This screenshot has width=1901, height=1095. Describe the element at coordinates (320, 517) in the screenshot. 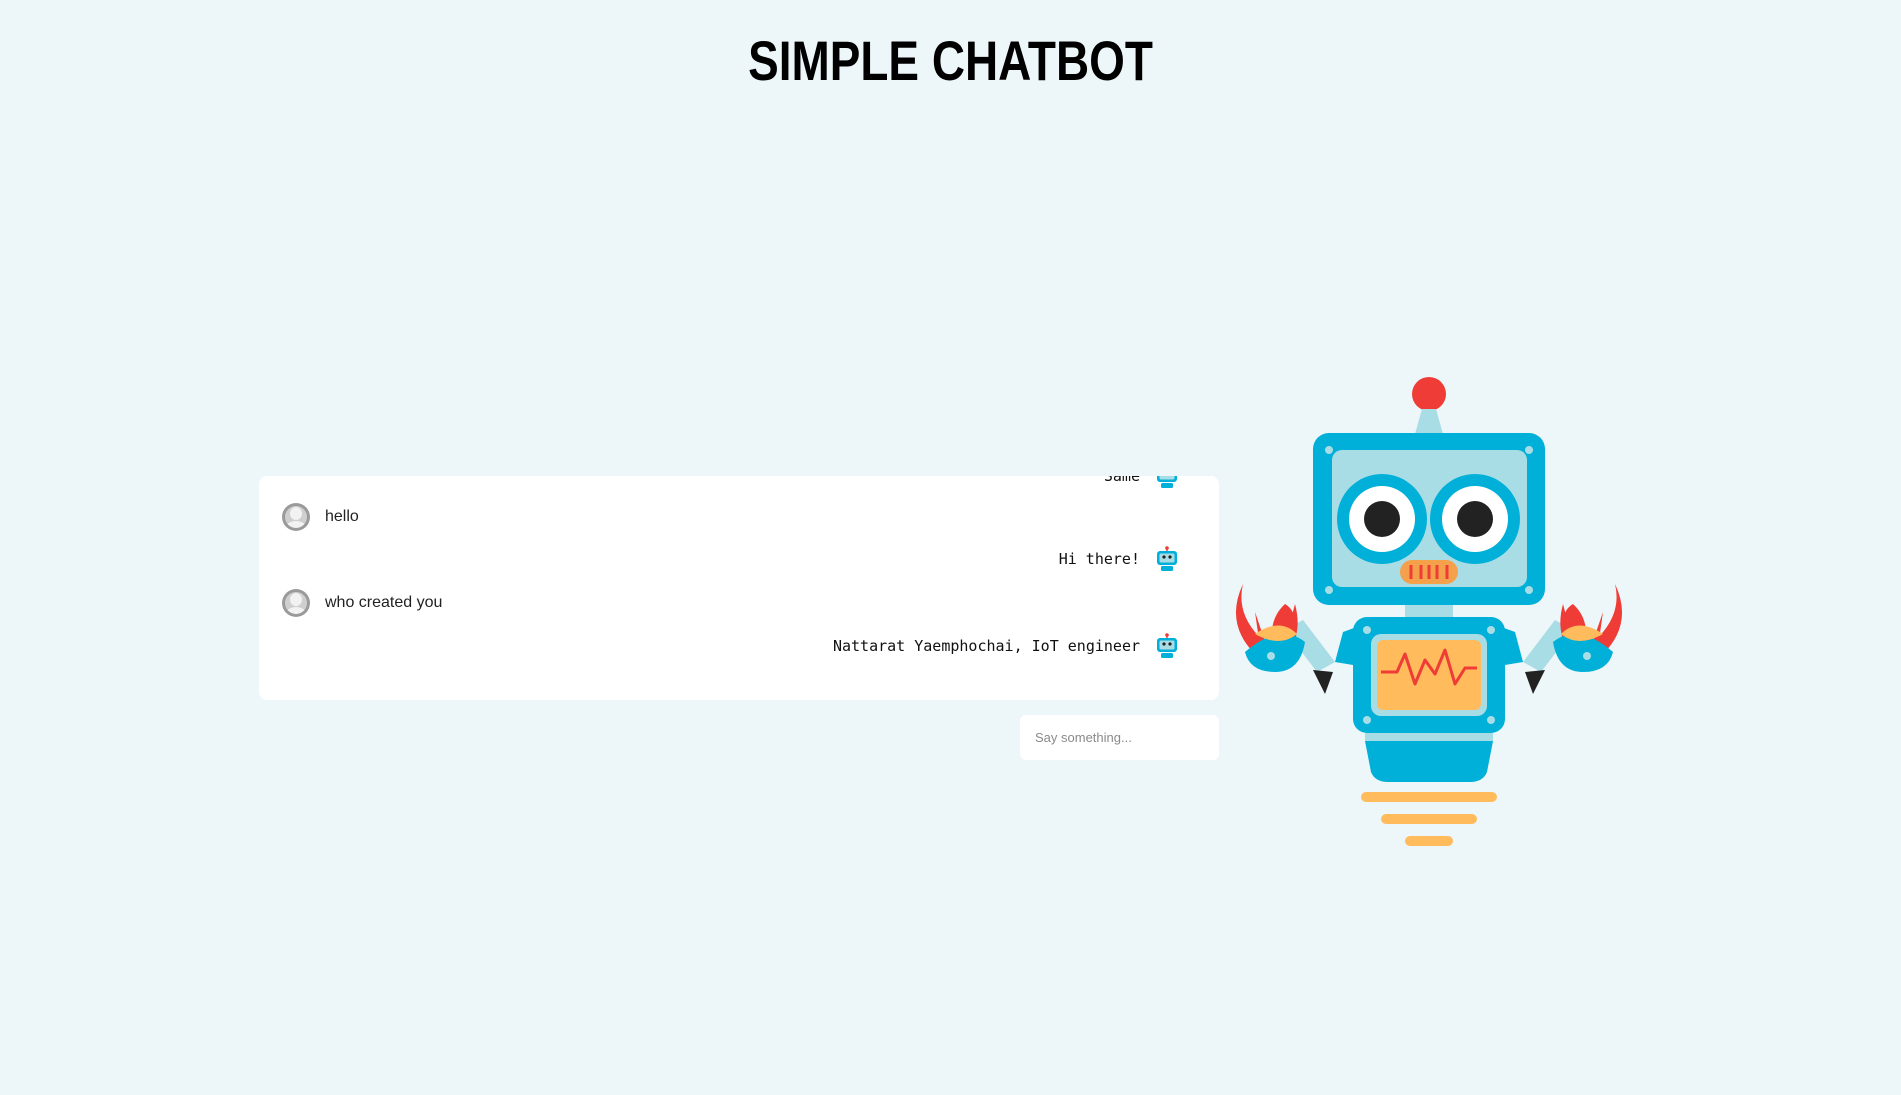

I see `chat-message-user: hello` at that location.